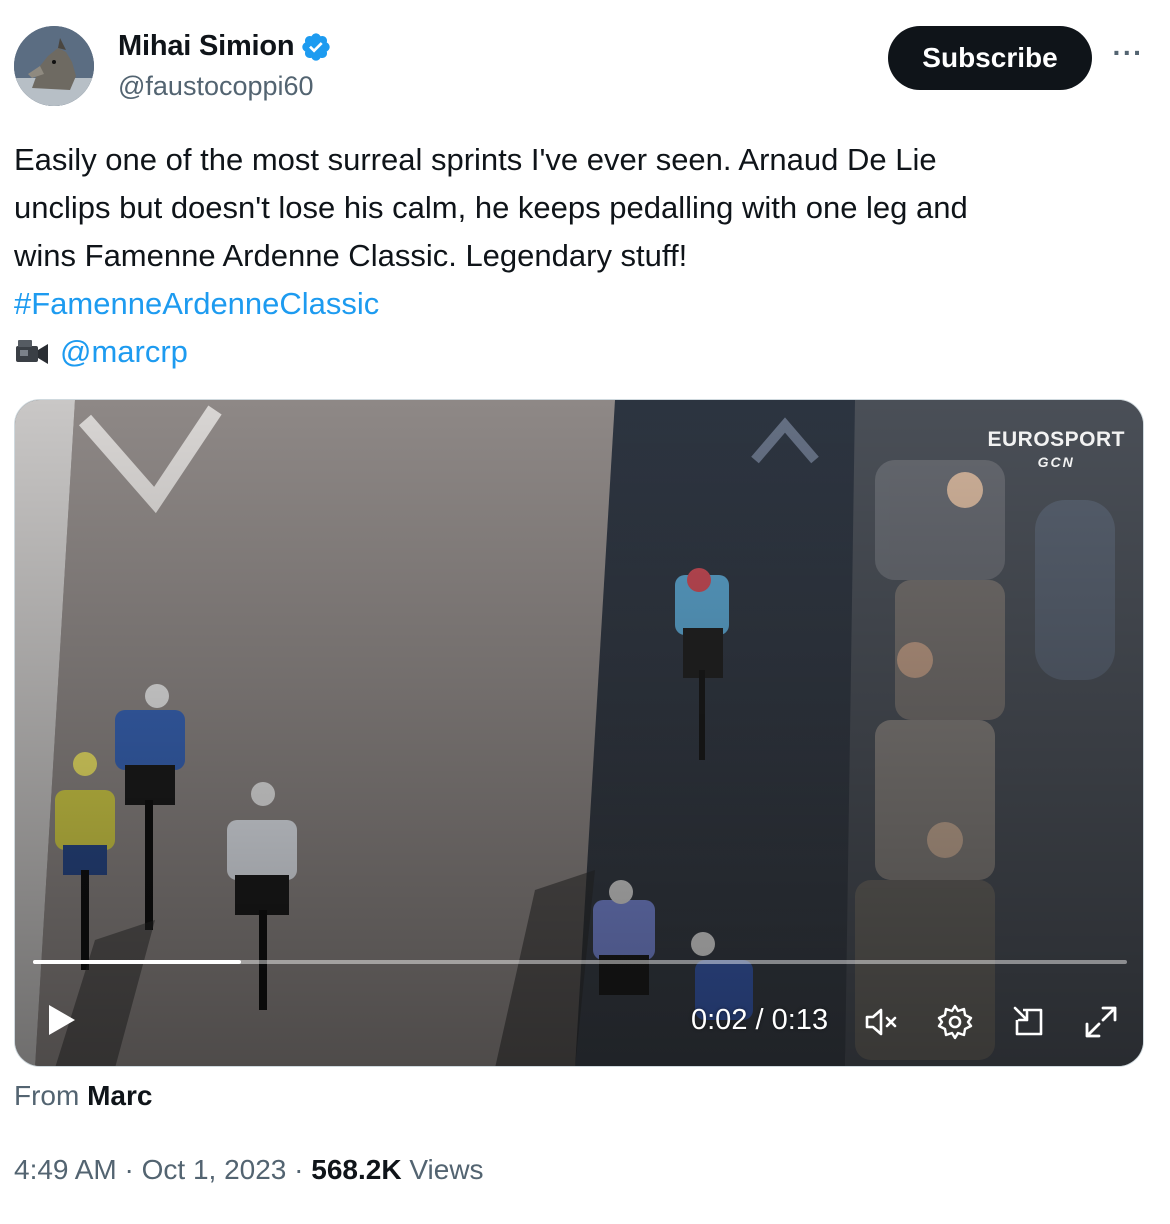  I want to click on gcn-logo-text: GCN, so click(1056, 462).